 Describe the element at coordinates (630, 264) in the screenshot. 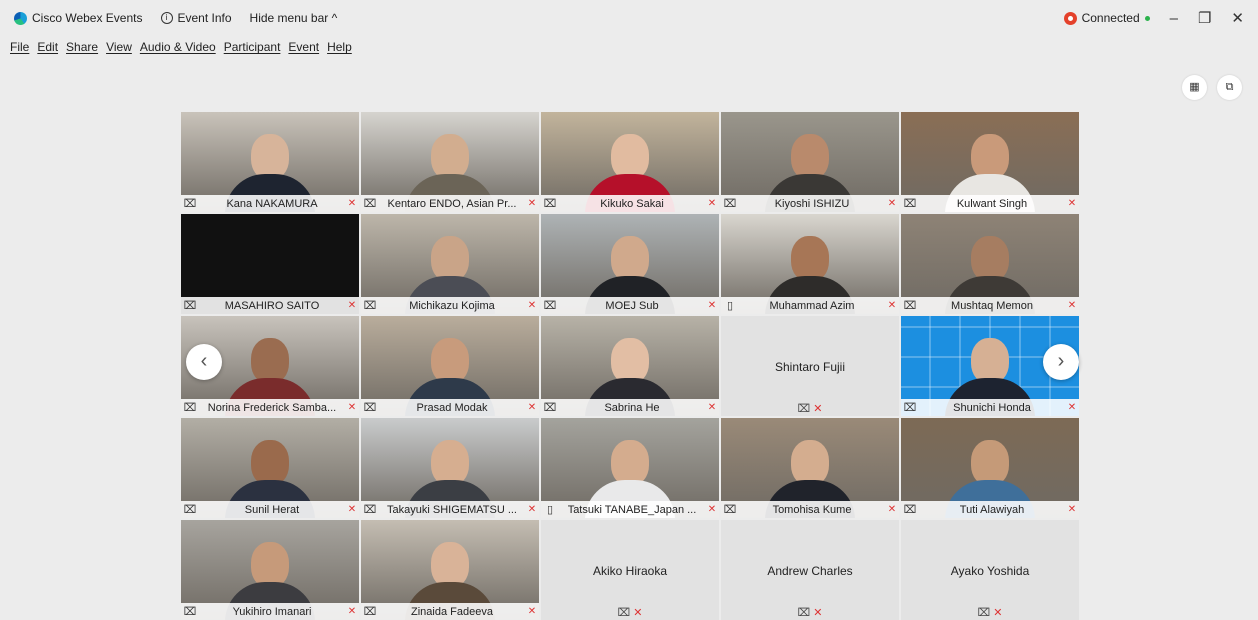

I see `participant-tile: ⌧ MOEJ Sub ✕` at that location.